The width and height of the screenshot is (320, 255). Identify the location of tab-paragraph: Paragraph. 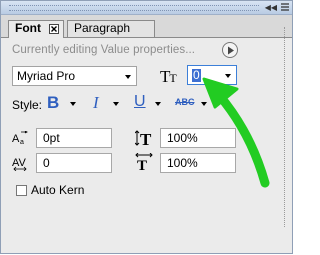
(111, 28).